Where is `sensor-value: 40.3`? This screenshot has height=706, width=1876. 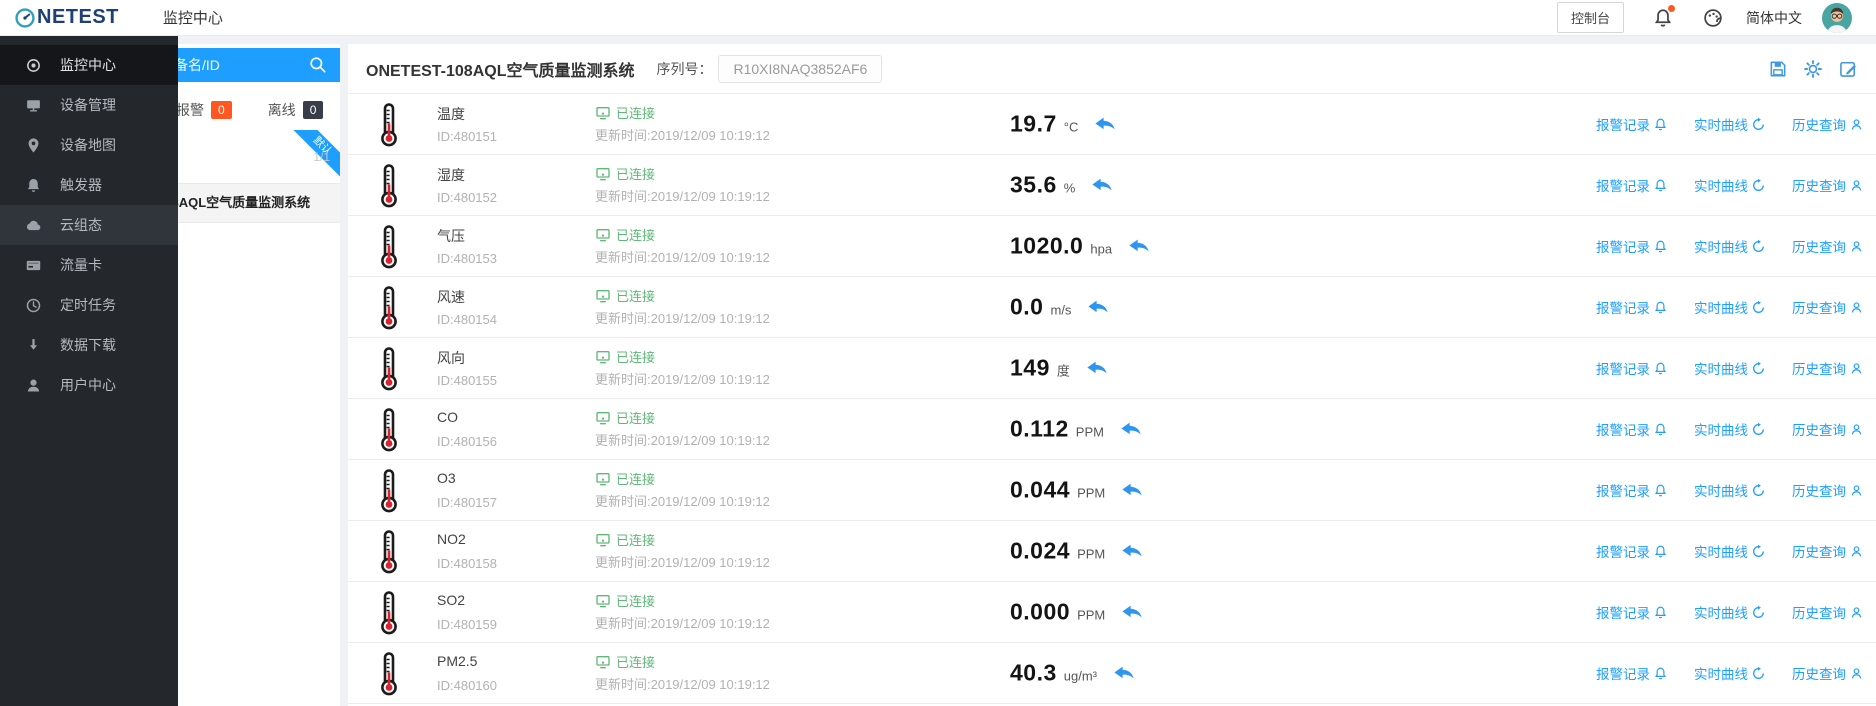
sensor-value: 40.3 is located at coordinates (1033, 672).